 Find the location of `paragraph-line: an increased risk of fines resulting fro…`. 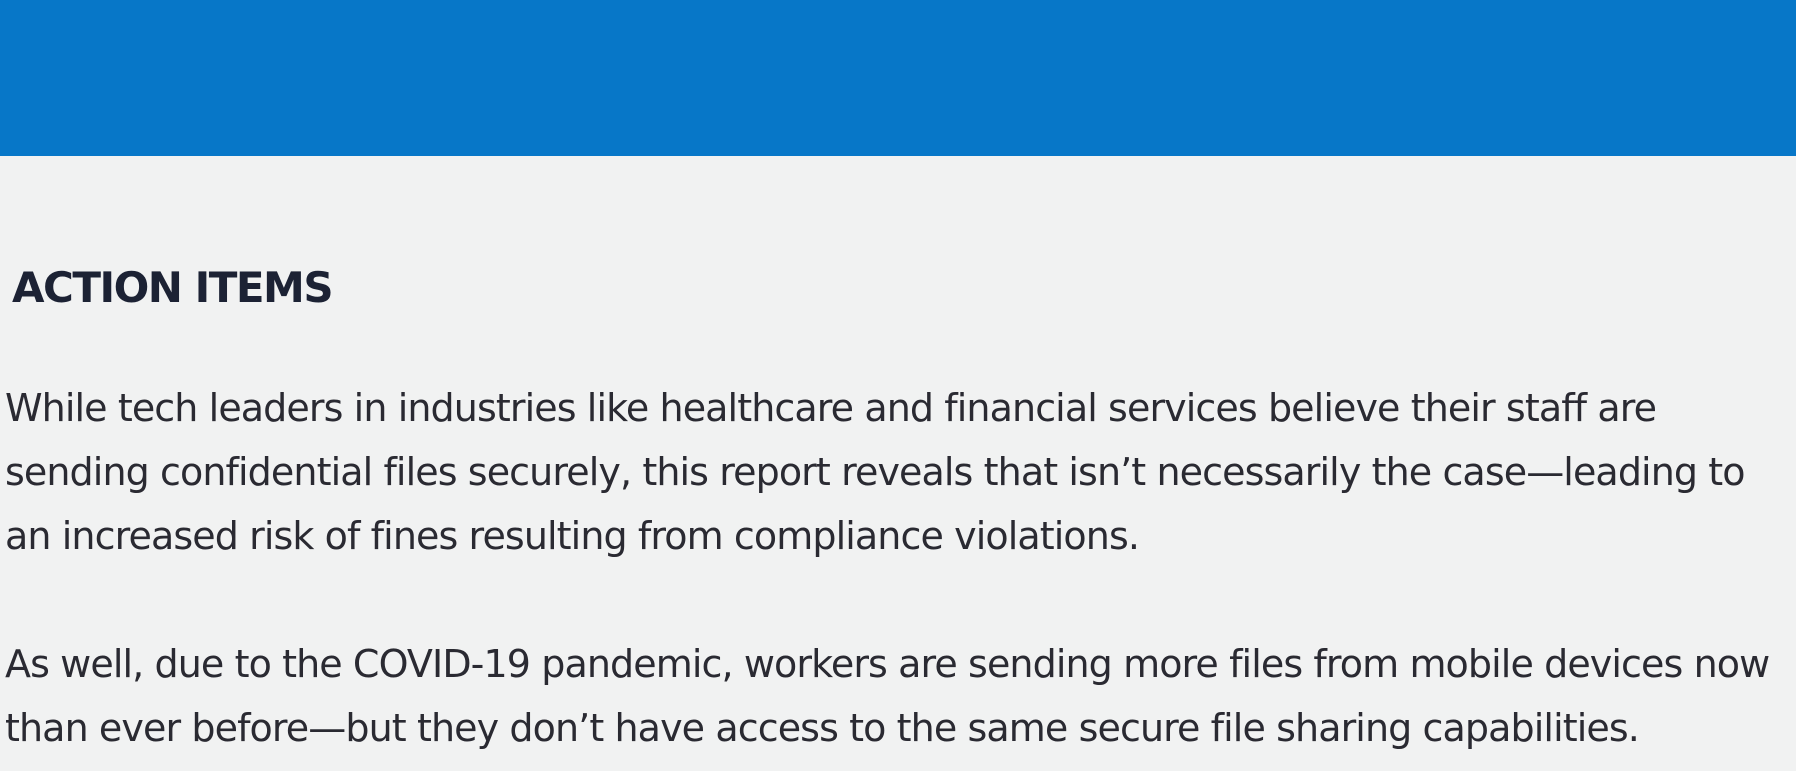

paragraph-line: an increased risk of fines resulting fro… is located at coordinates (572, 536).